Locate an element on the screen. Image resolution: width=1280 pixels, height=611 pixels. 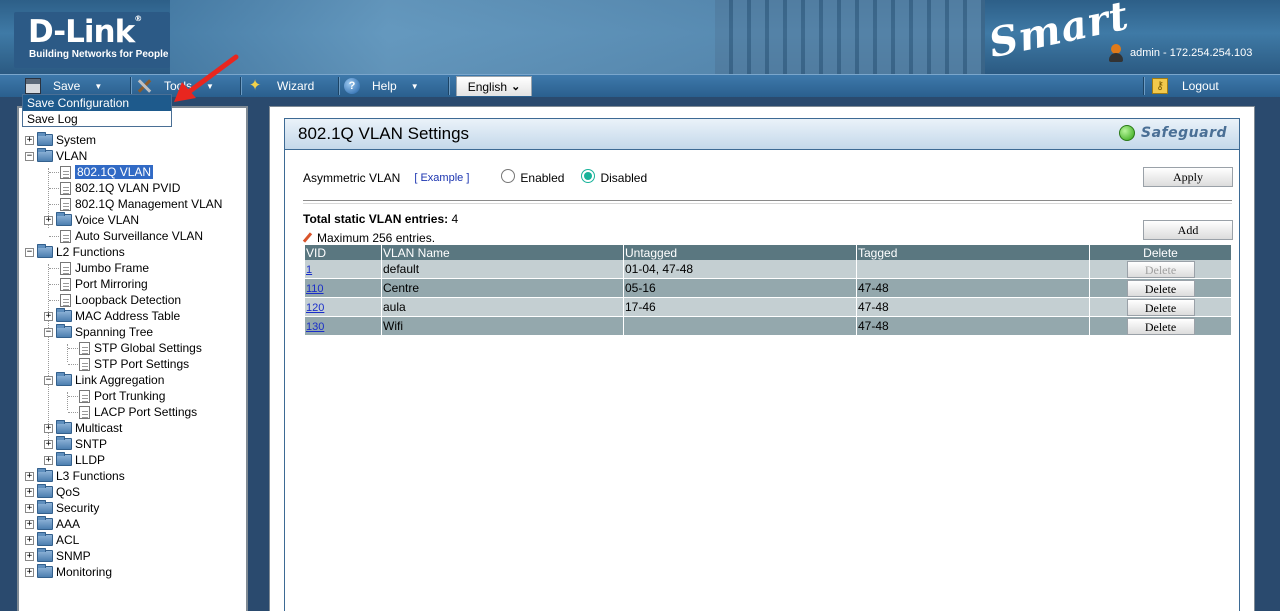
tree-item-voice-vlan: + Voice VLAN is located at coordinates (91, 220).